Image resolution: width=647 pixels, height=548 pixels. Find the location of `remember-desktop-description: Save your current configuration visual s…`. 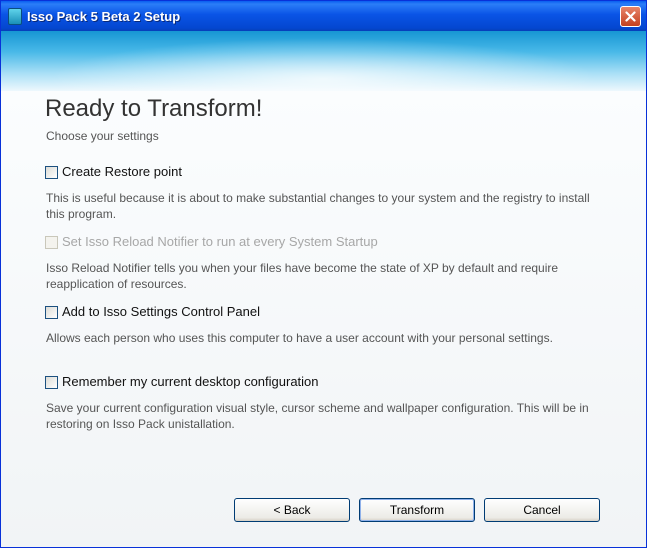

remember-desktop-description: Save your current configuration visual s… is located at coordinates (317, 416).